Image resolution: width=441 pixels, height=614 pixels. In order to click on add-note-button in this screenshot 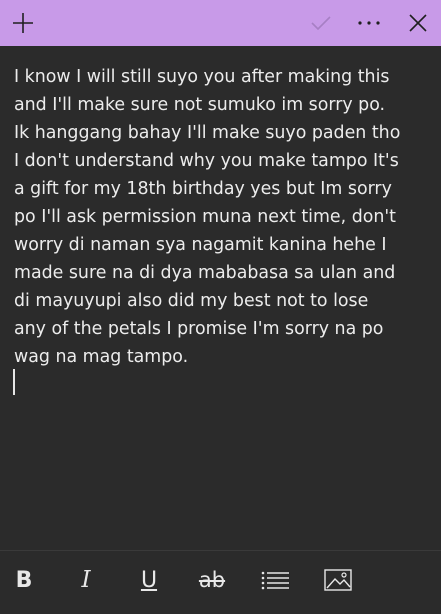, I will do `click(23, 23)`.